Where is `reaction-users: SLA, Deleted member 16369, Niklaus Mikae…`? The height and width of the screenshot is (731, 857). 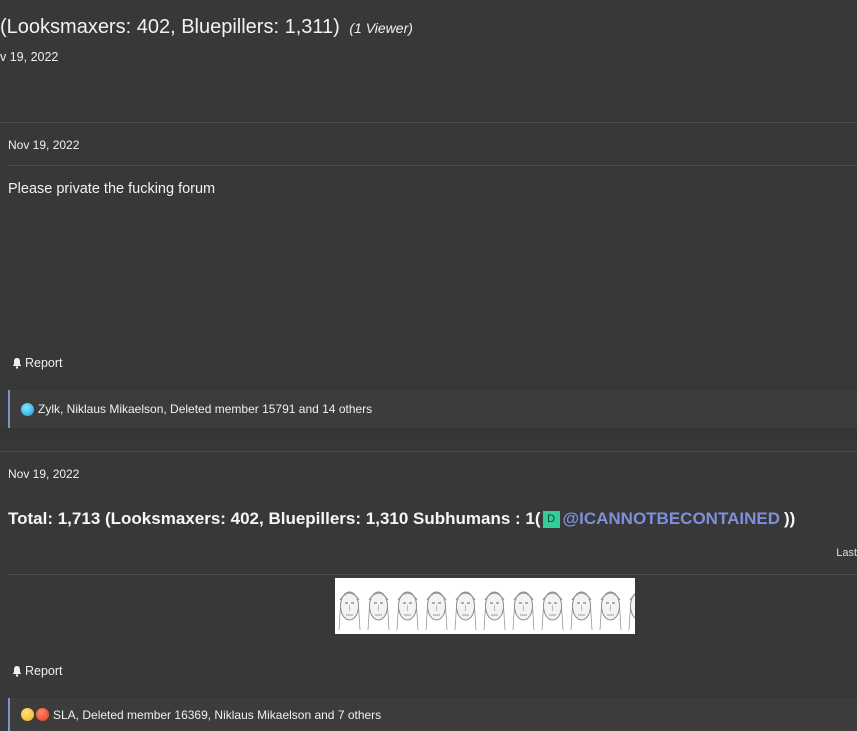 reaction-users: SLA, Deleted member 16369, Niklaus Mikae… is located at coordinates (217, 715).